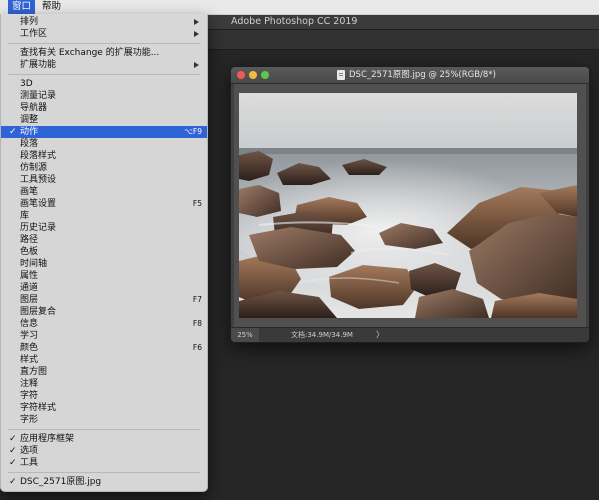 The image size is (599, 500). I want to click on info-menu-arrow: 〉, so click(380, 335).